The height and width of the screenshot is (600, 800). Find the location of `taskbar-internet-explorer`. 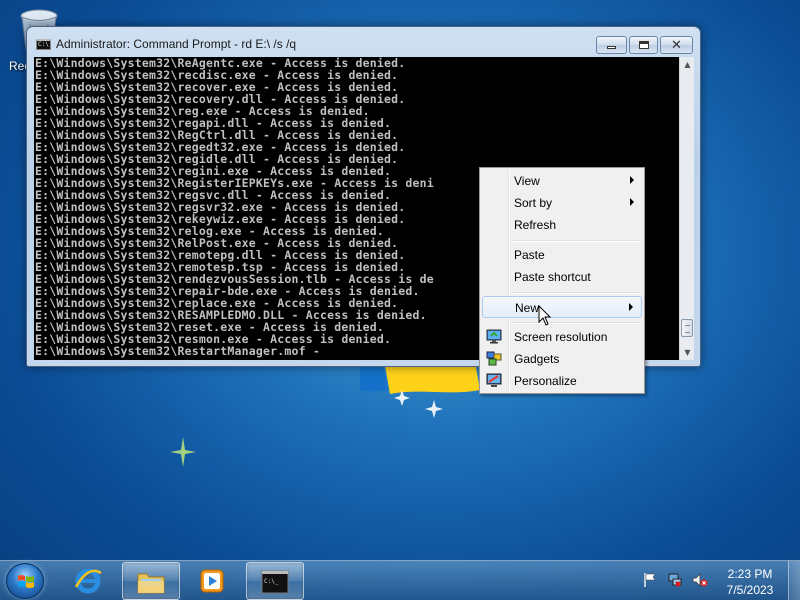

taskbar-internet-explorer is located at coordinates (89, 581).